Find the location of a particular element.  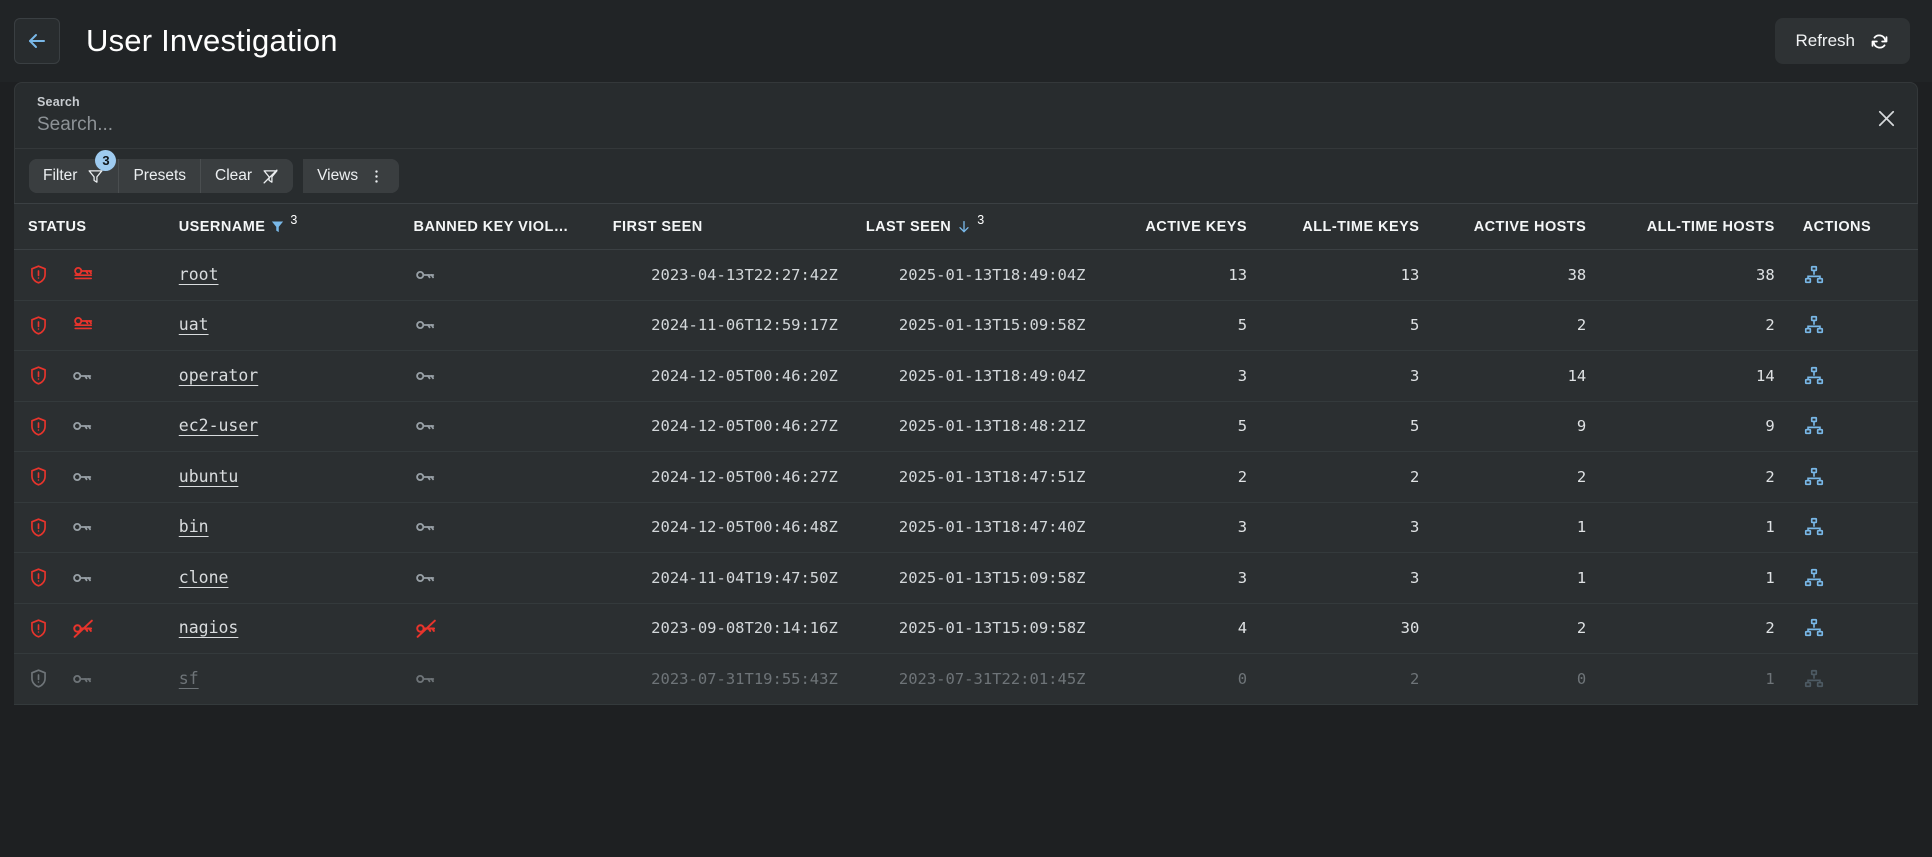

column-label: STATUS is located at coordinates (57, 226).